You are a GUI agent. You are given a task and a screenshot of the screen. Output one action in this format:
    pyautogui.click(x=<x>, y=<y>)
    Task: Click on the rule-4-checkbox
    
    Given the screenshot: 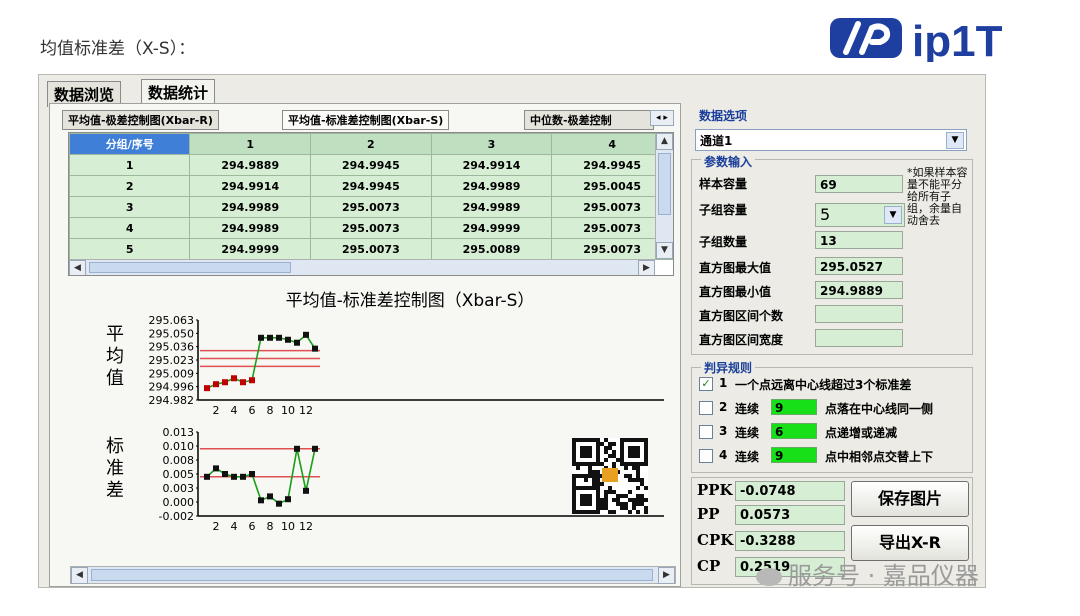 What is the action you would take?
    pyautogui.click(x=706, y=456)
    